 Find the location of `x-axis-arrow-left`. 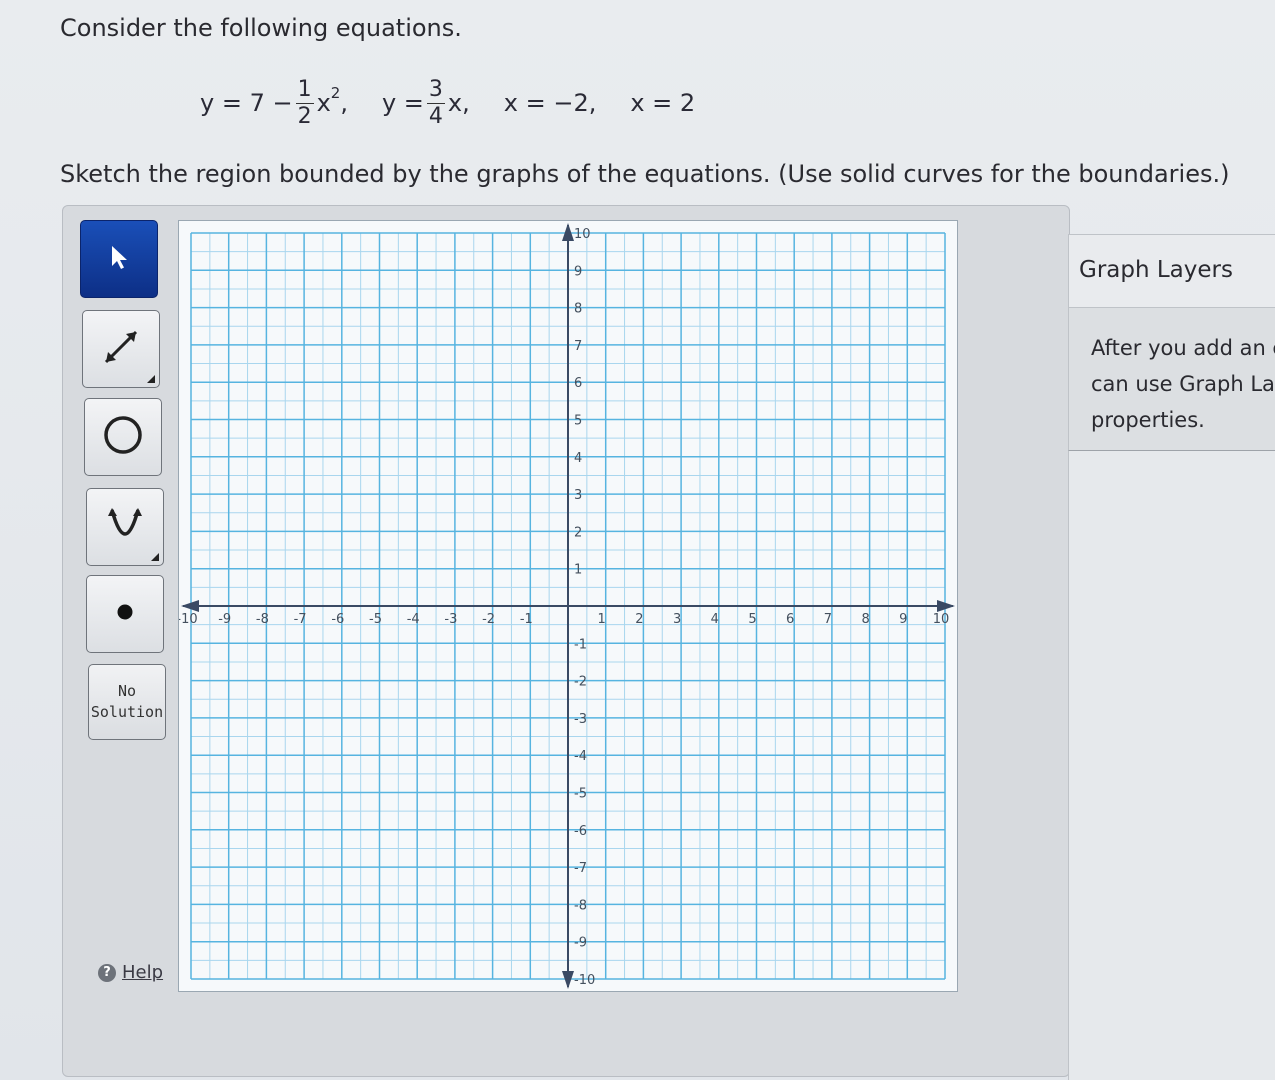

x-axis-arrow-left is located at coordinates (190, 606).